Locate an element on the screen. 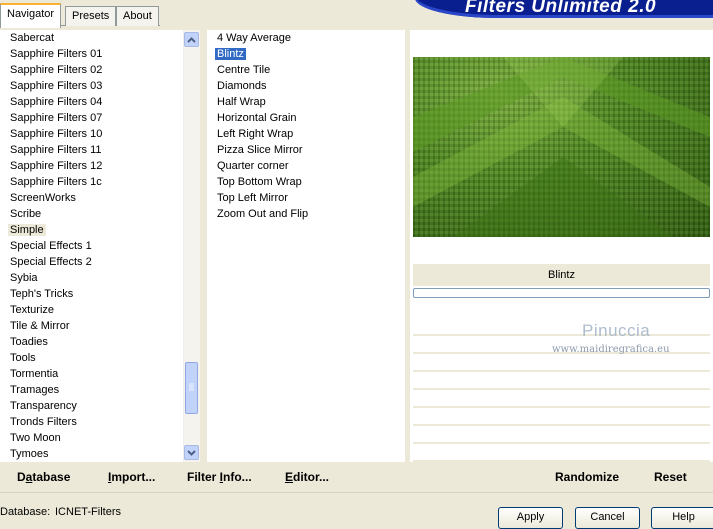  watermark-title: Pinuccia is located at coordinates (616, 330).